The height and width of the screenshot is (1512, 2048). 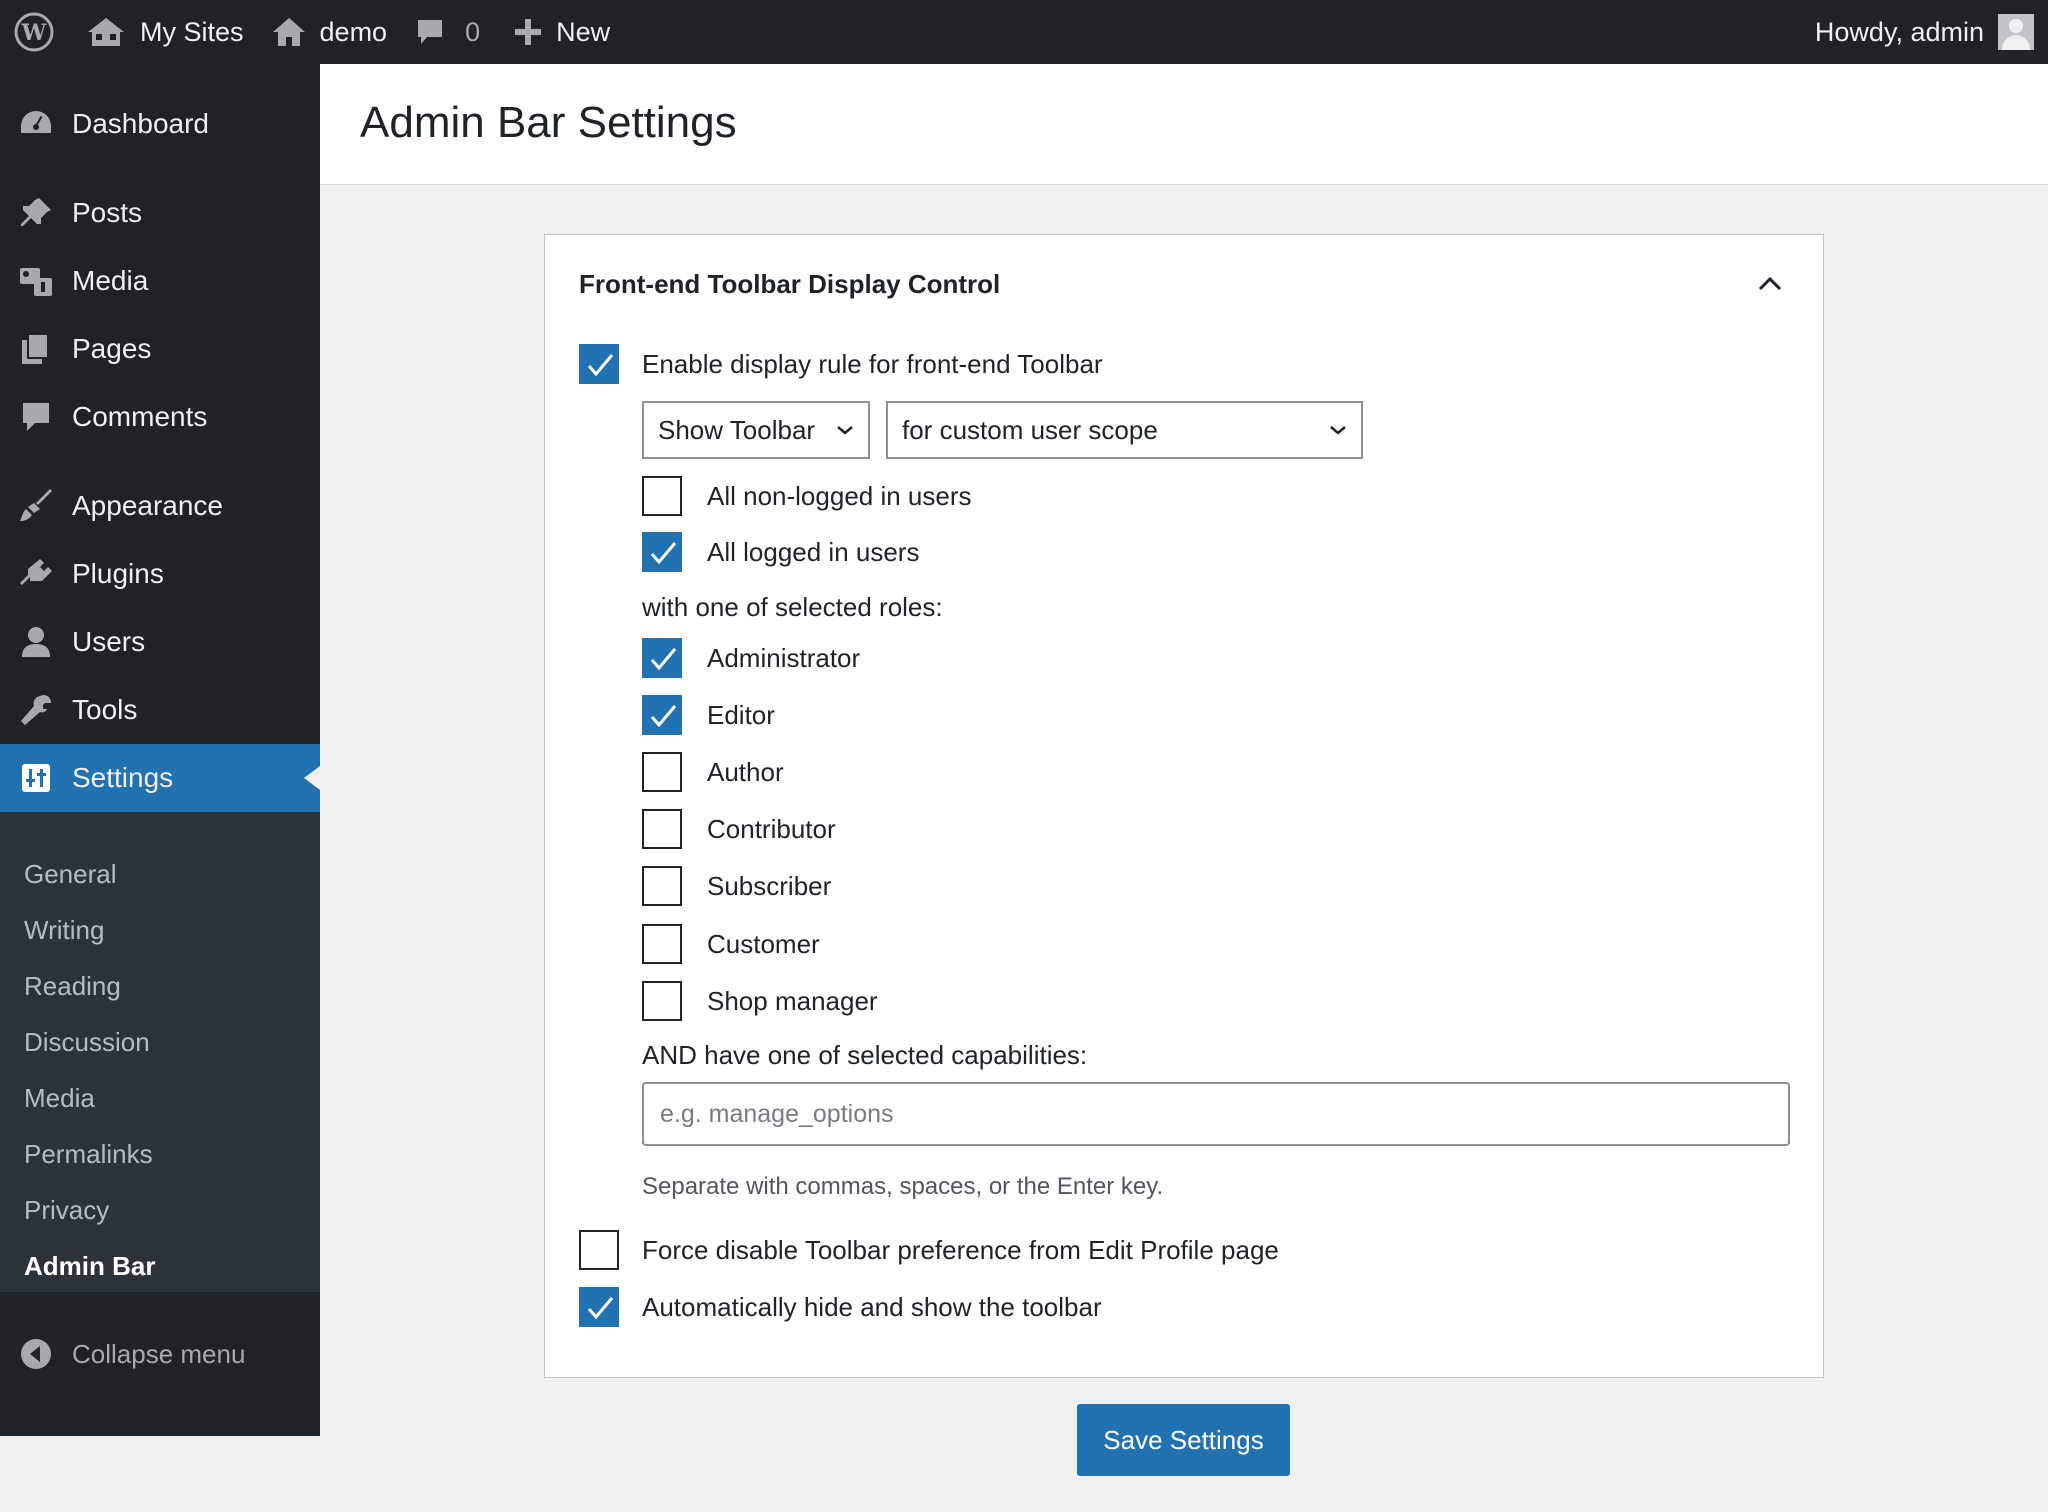 I want to click on submenu-item-discussion: Discussion, so click(x=87, y=1042).